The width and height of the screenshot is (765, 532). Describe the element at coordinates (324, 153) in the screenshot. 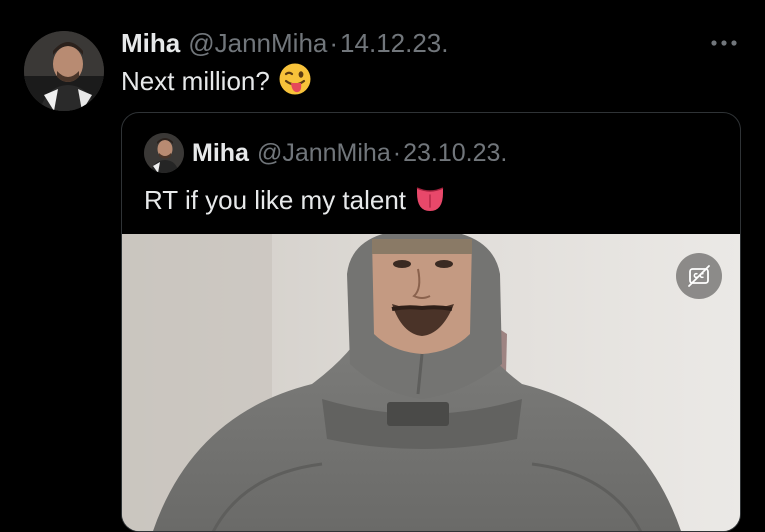

I see `quoted-author-handle: @JannMiha` at that location.